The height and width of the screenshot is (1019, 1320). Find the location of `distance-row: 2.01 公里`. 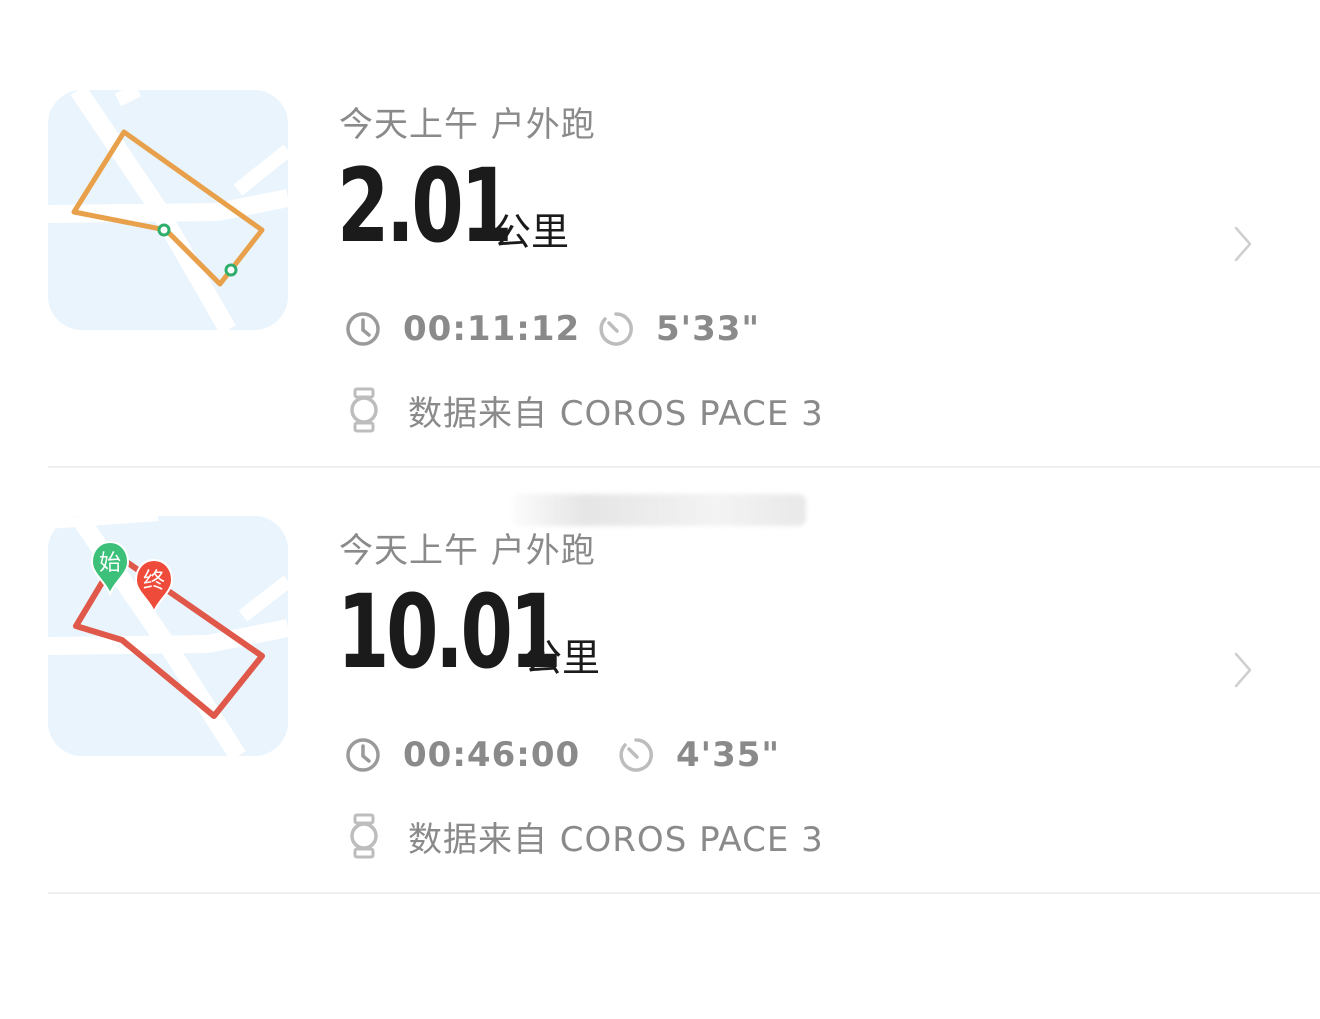

distance-row: 2.01 公里 is located at coordinates (453, 206).